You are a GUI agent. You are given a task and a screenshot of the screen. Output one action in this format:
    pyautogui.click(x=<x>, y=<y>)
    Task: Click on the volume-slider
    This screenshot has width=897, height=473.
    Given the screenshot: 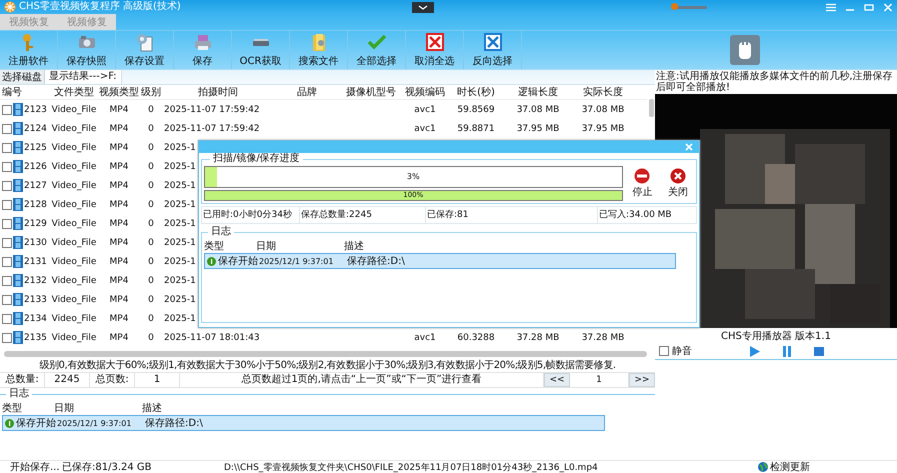 What is the action you would take?
    pyautogui.click(x=689, y=7)
    